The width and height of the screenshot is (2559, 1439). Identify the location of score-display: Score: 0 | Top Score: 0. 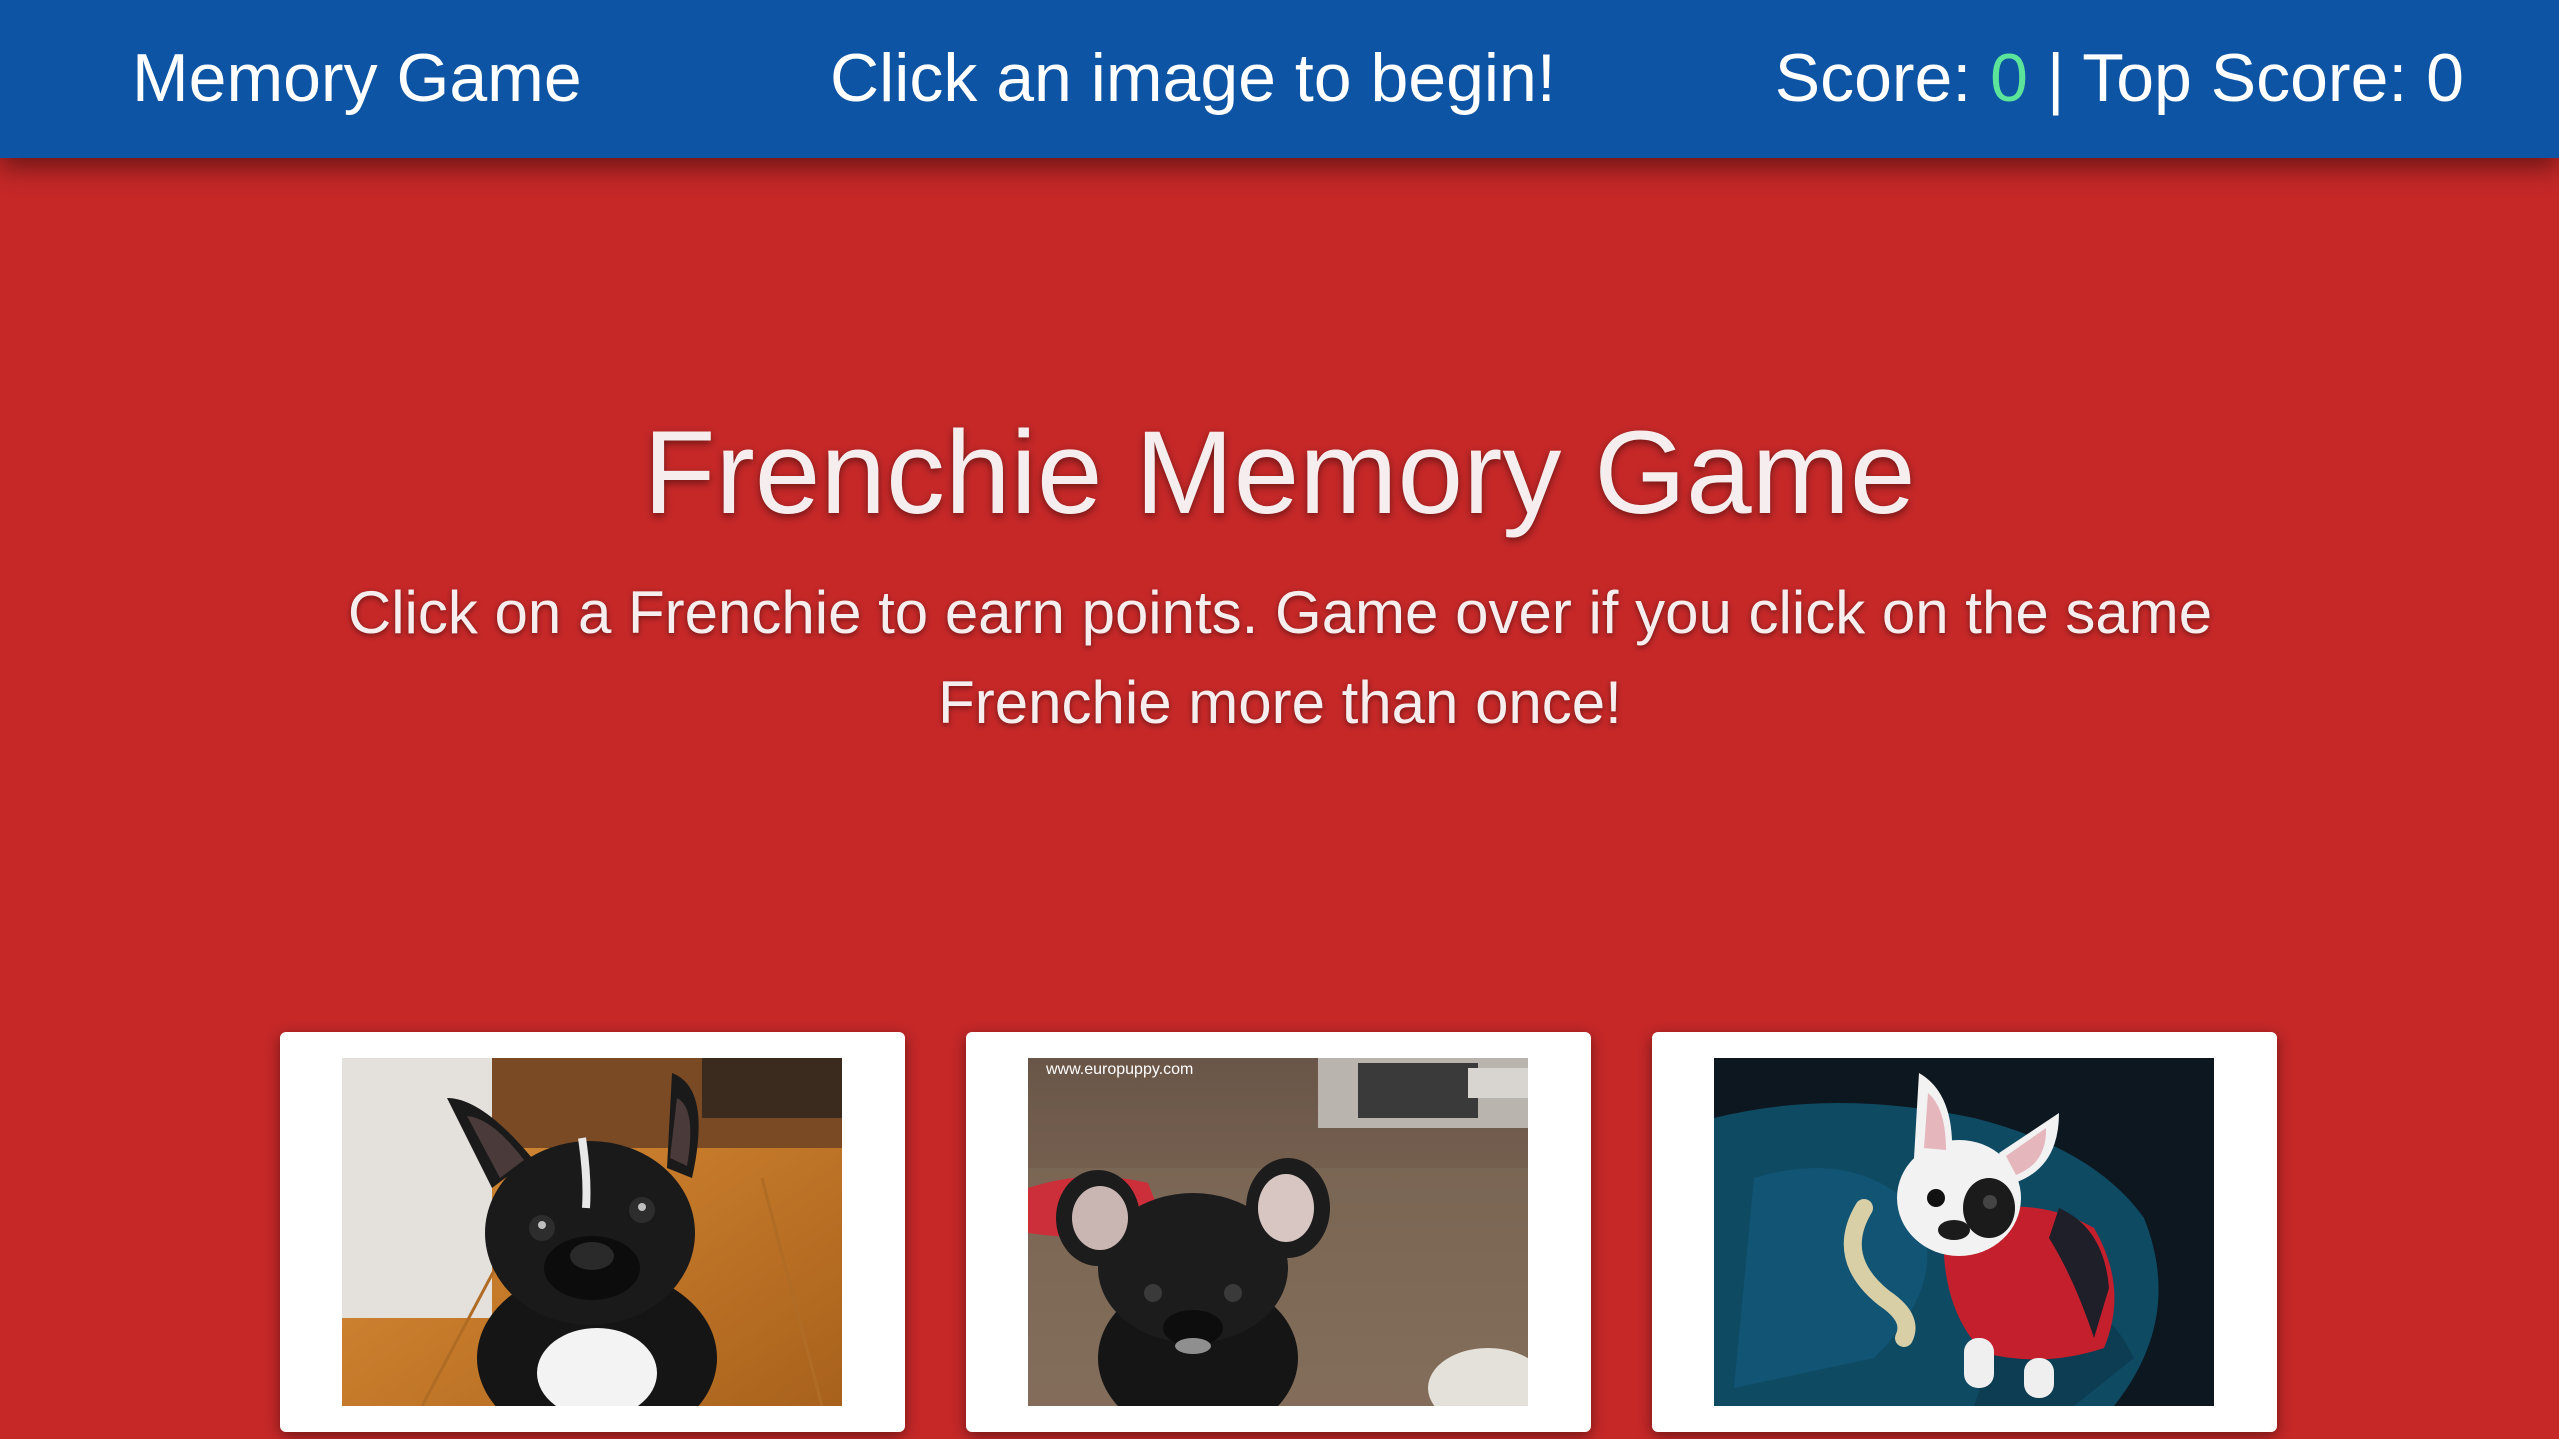
(2119, 78).